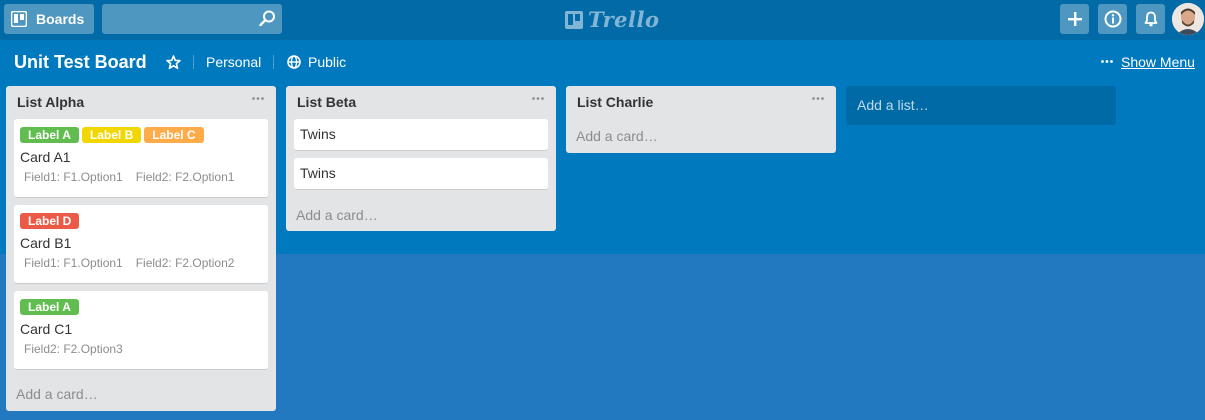  I want to click on list-title: List Beta, so click(326, 102).